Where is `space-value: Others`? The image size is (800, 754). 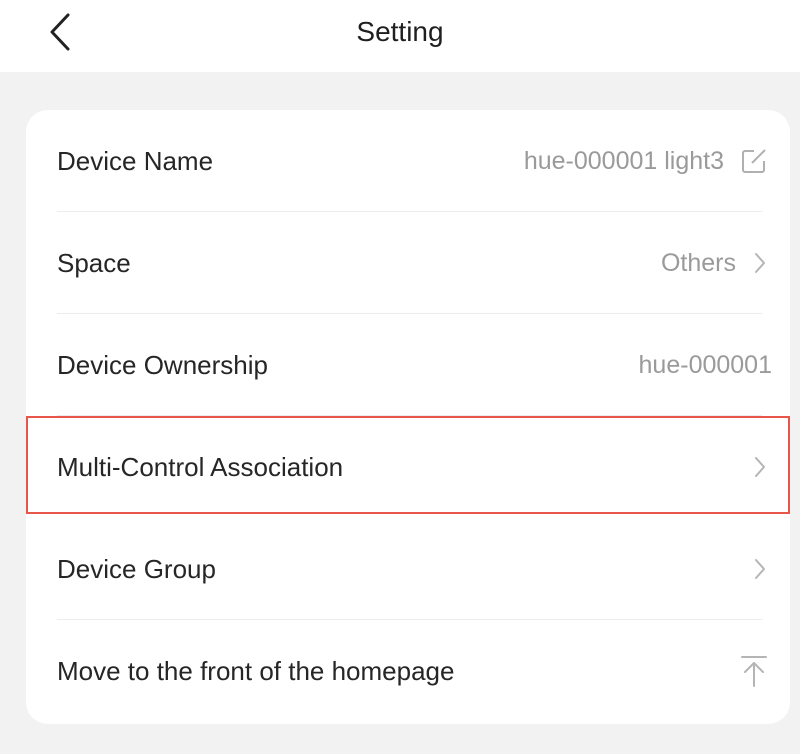
space-value: Others is located at coordinates (698, 262).